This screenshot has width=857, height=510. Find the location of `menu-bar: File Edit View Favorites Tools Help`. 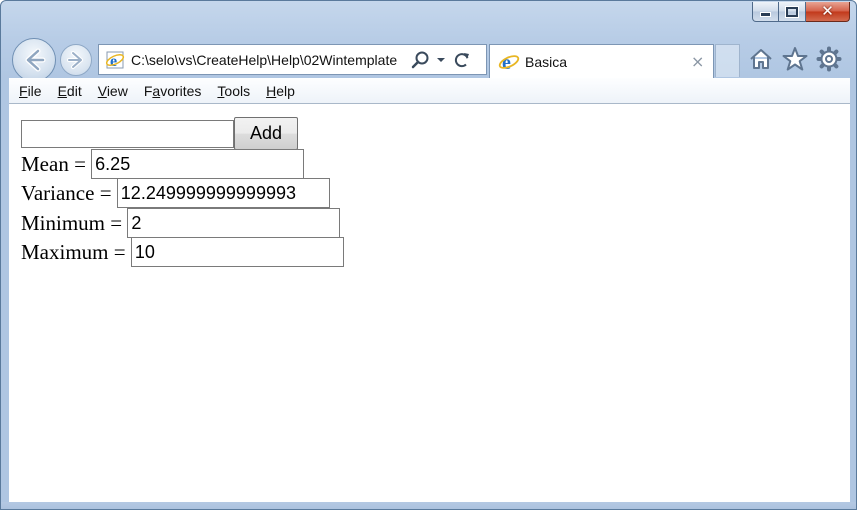

menu-bar: File Edit View Favorites Tools Help is located at coordinates (429, 91).